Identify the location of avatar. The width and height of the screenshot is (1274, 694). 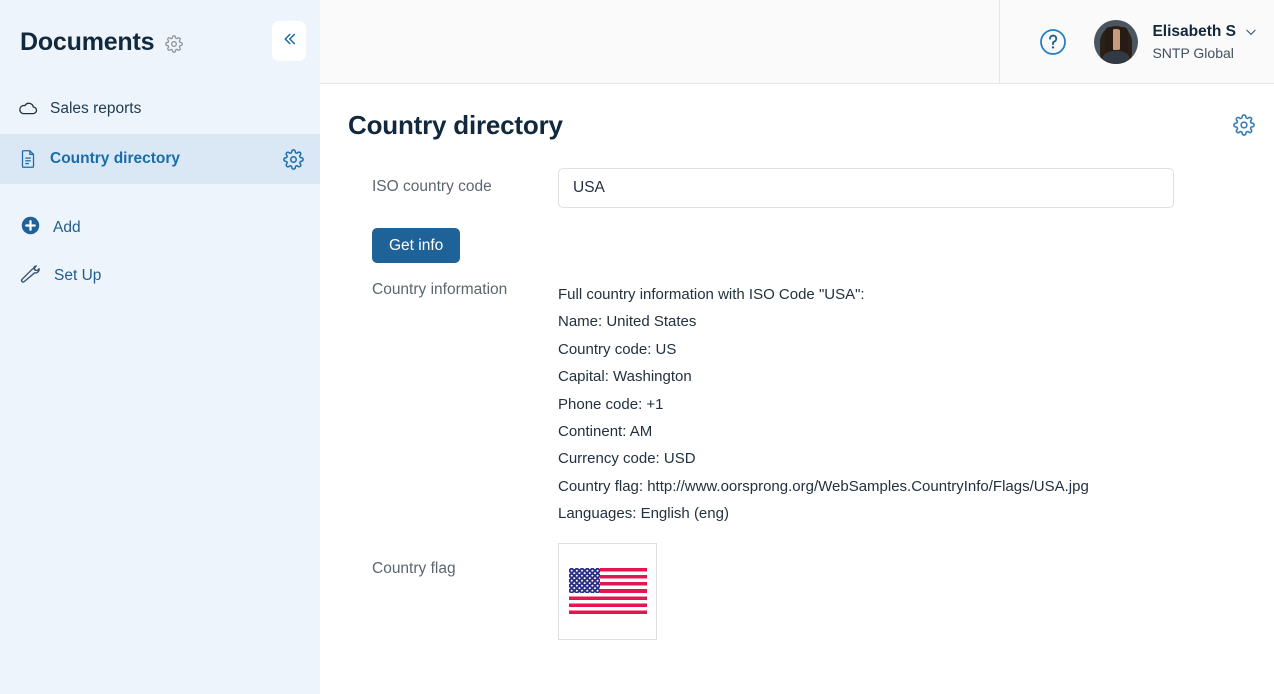
(1116, 41).